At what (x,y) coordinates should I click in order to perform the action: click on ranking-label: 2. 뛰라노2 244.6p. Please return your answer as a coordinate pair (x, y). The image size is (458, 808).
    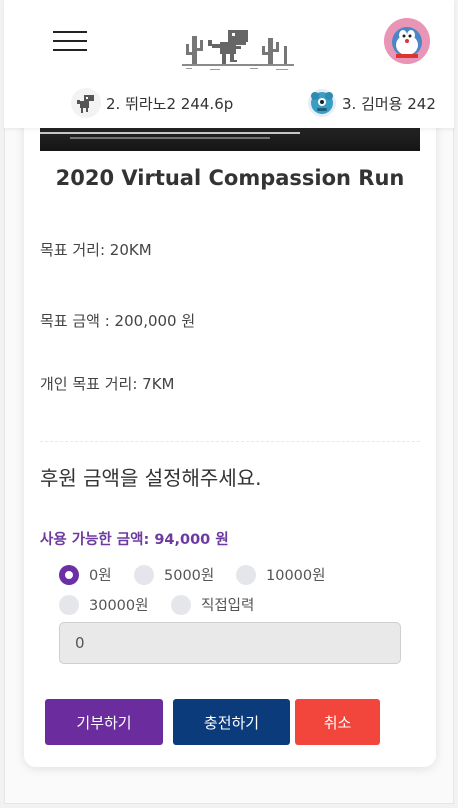
    Looking at the image, I should click on (170, 103).